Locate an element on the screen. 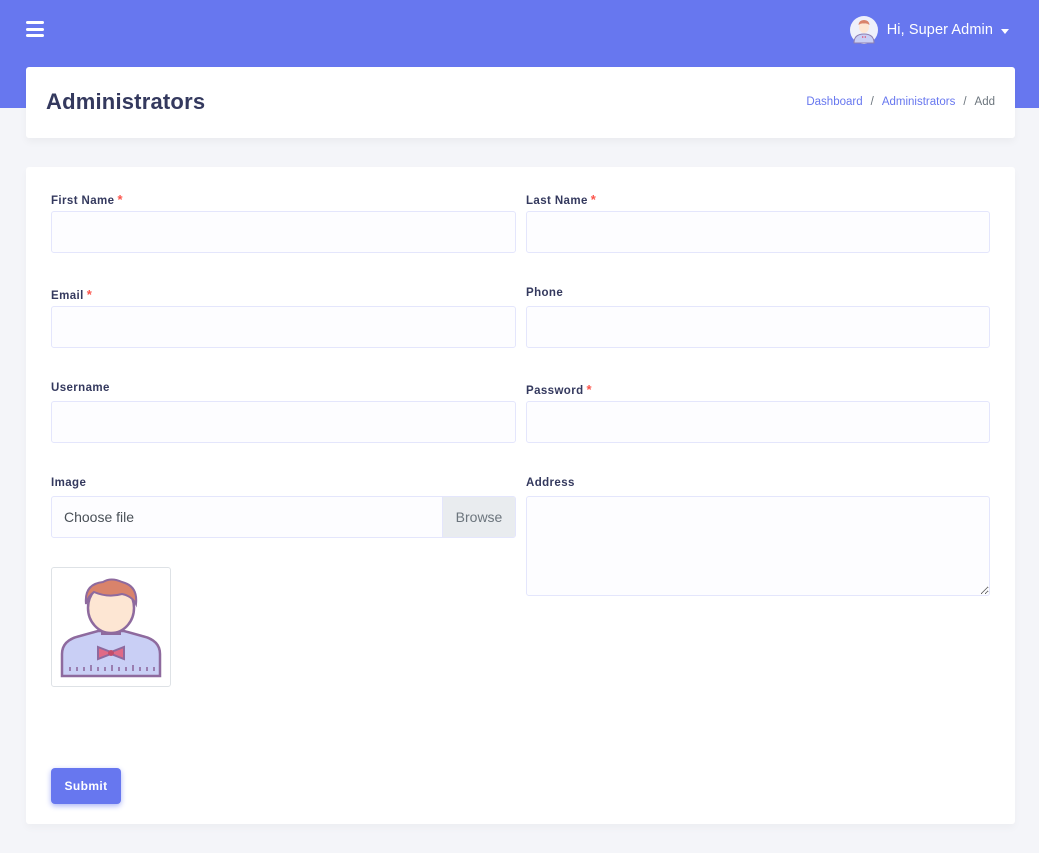 The height and width of the screenshot is (853, 1039). default-avatar-icon is located at coordinates (111, 628).